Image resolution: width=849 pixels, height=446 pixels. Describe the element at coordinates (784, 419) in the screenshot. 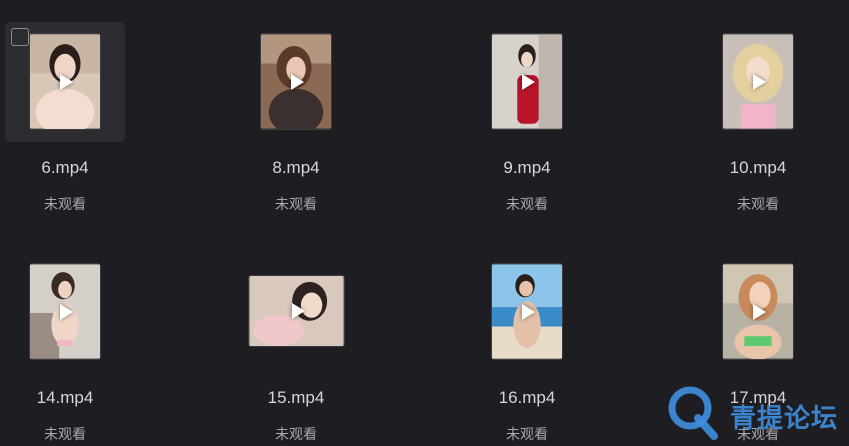

I see `watermark-text: 青提论坛` at that location.